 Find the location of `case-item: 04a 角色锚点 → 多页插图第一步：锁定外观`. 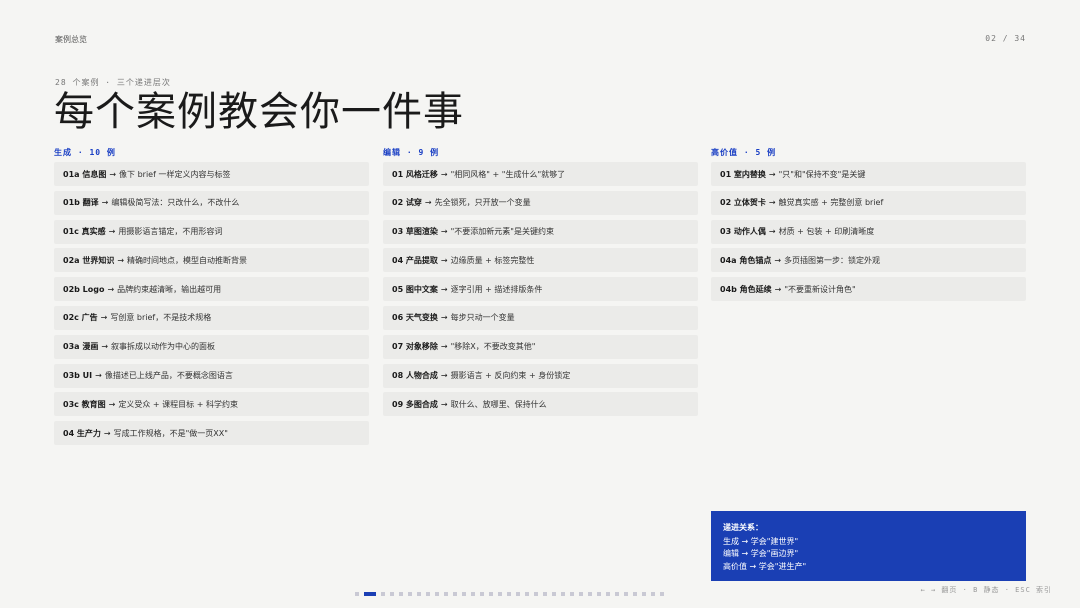

case-item: 04a 角色锚点 → 多页插图第一步：锁定外观 is located at coordinates (868, 260).